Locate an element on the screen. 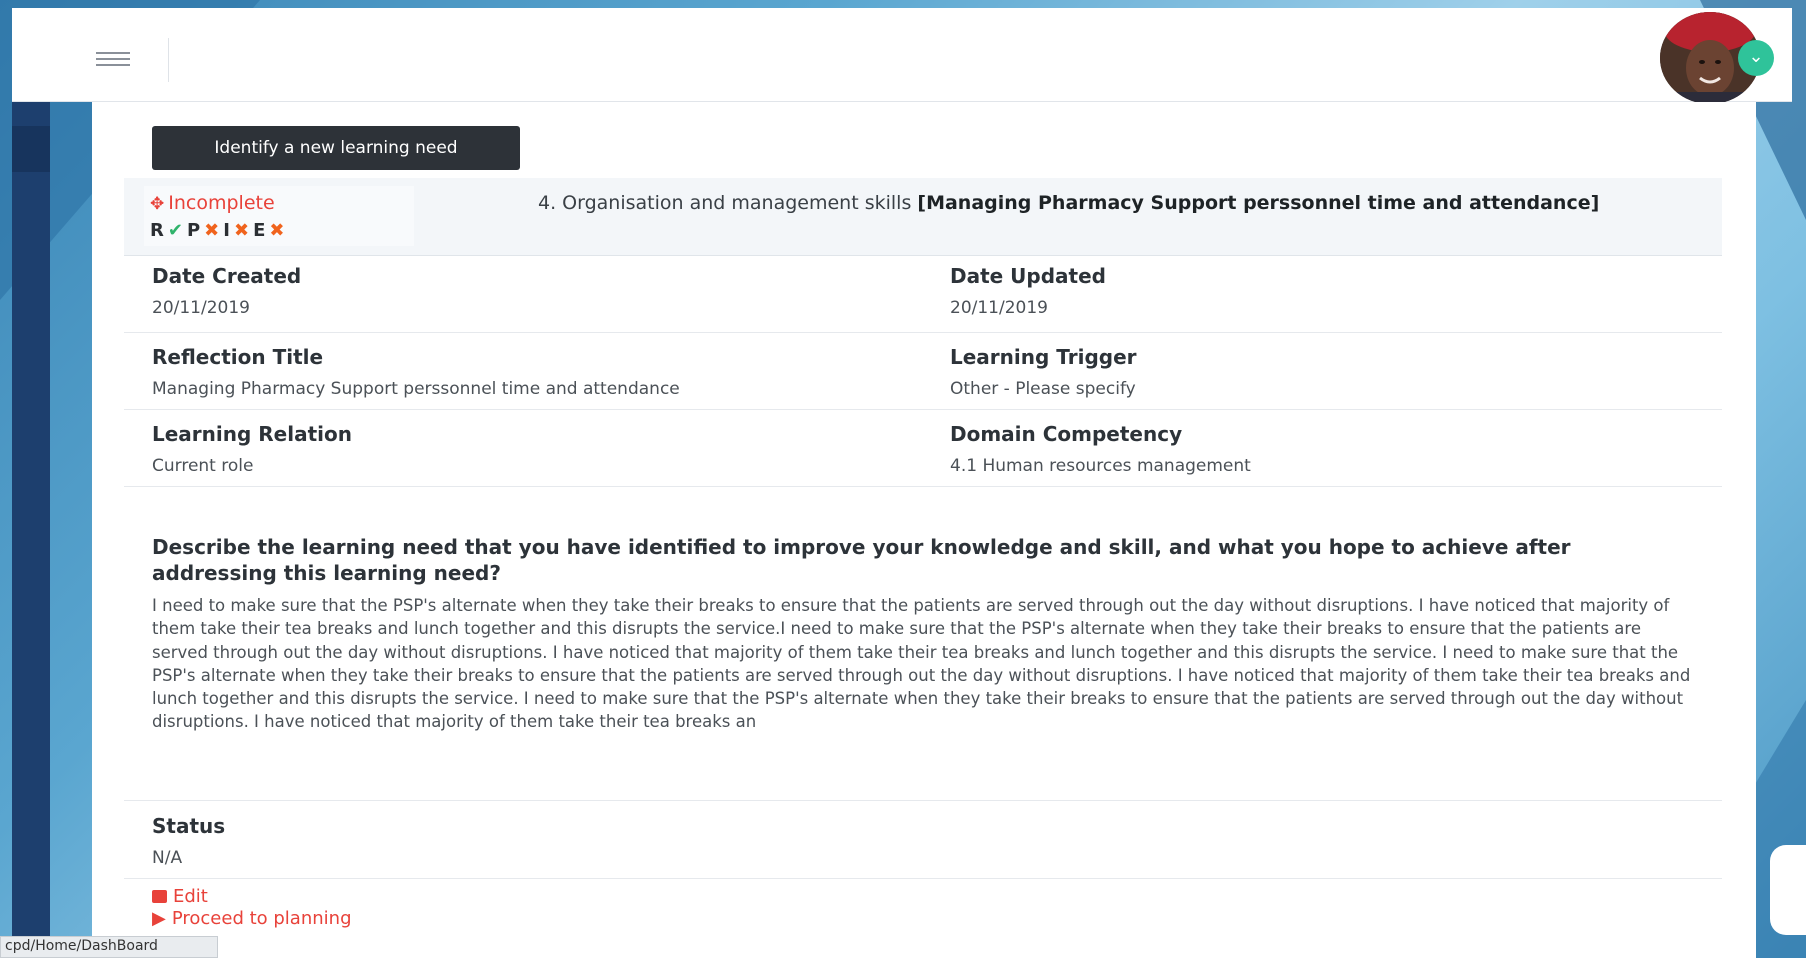  stage-letter-i: I is located at coordinates (227, 230).